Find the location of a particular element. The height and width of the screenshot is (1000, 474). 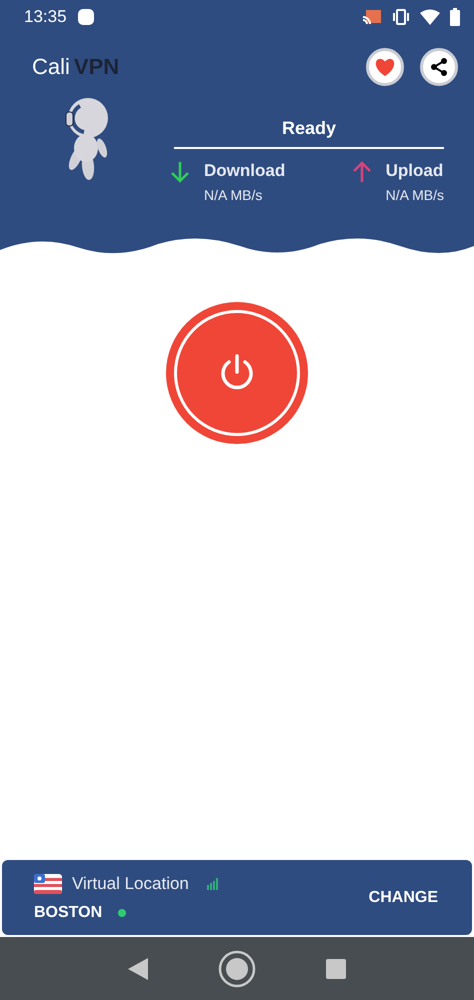

city-name: BOSTON is located at coordinates (68, 913).